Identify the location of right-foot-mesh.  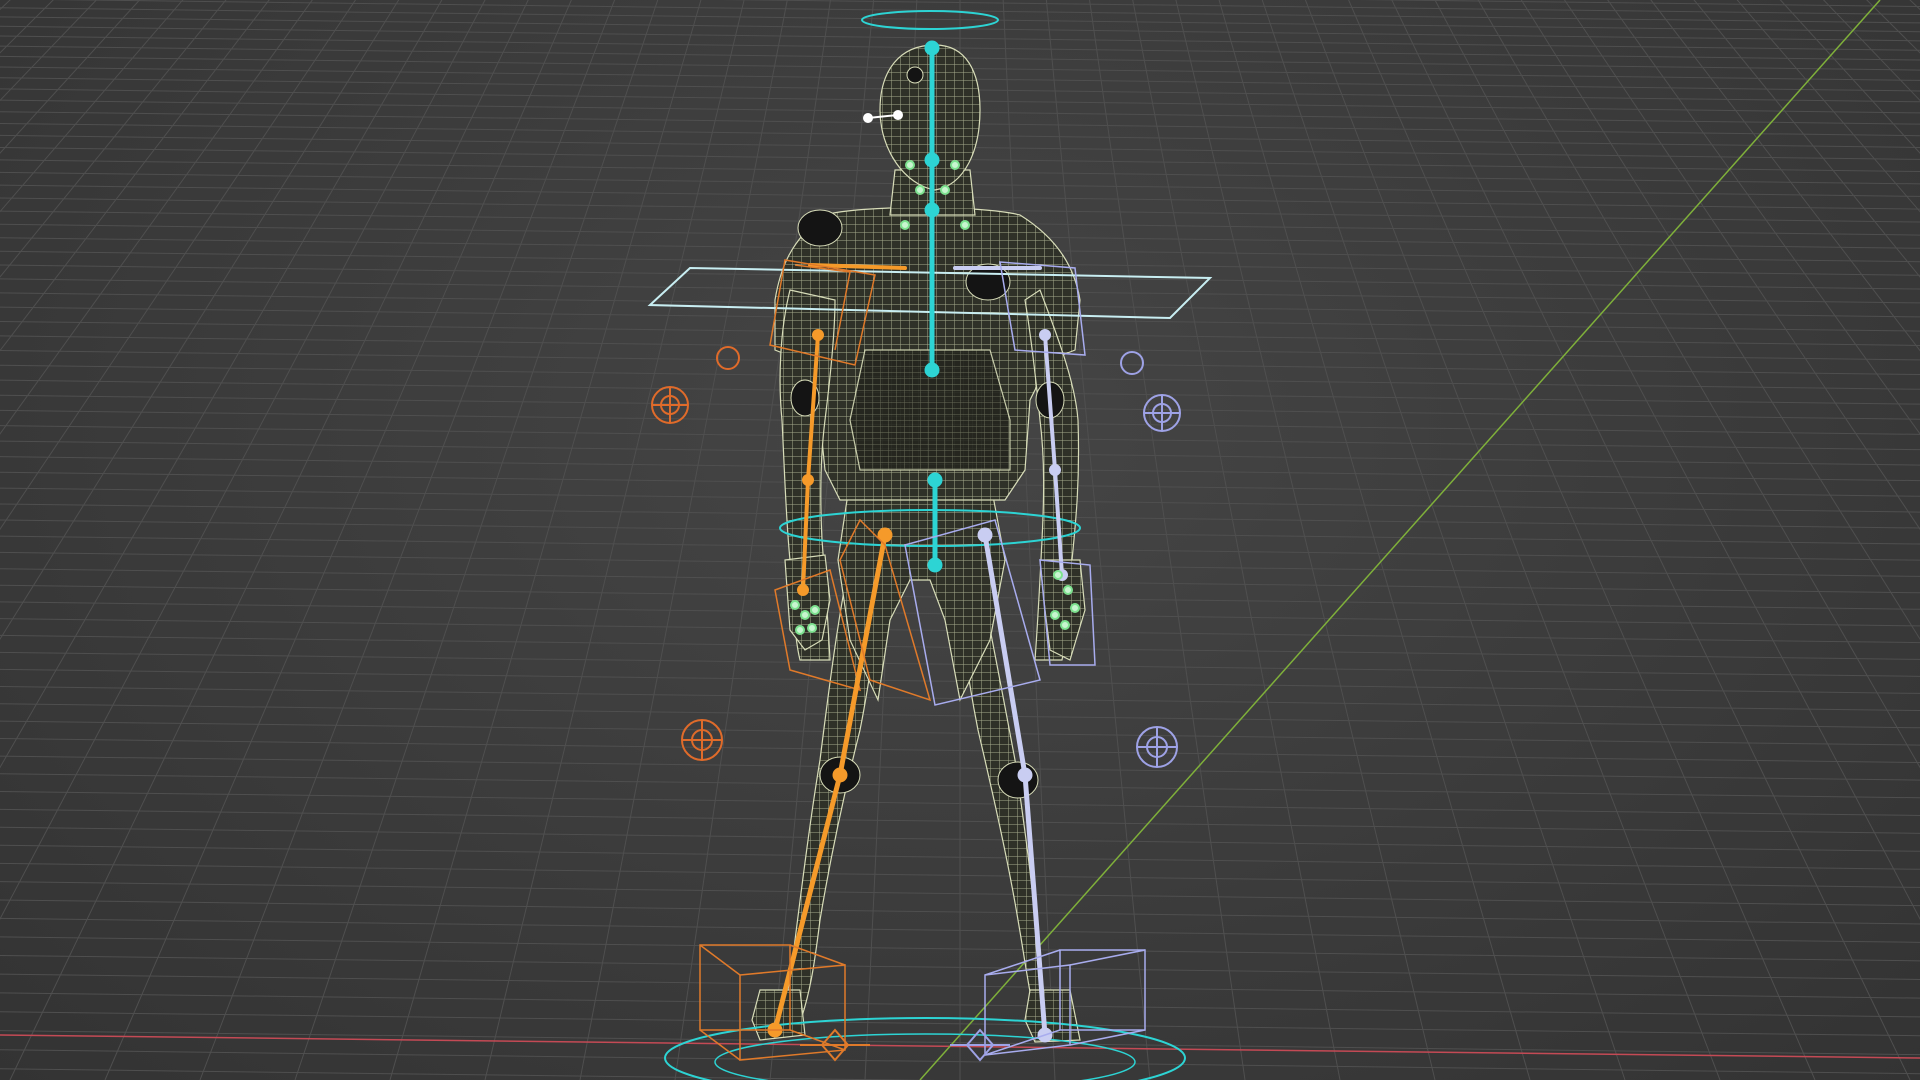
(1052, 1016).